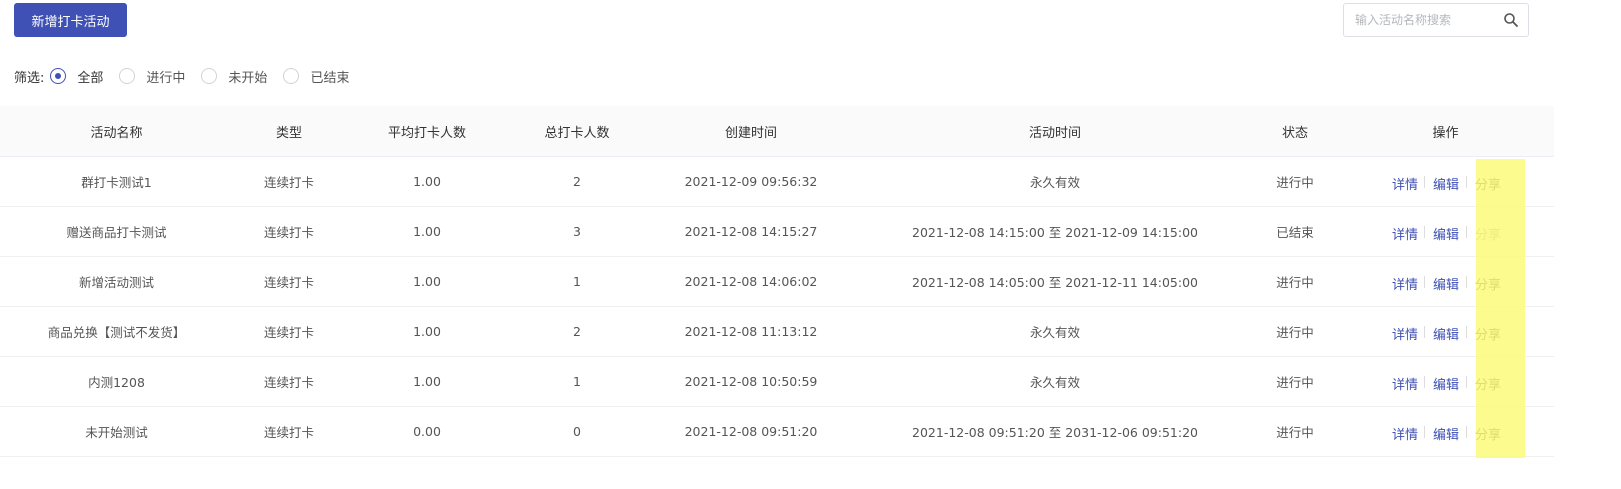  What do you see at coordinates (1294, 133) in the screenshot?
I see `column-header-status: 状态` at bounding box center [1294, 133].